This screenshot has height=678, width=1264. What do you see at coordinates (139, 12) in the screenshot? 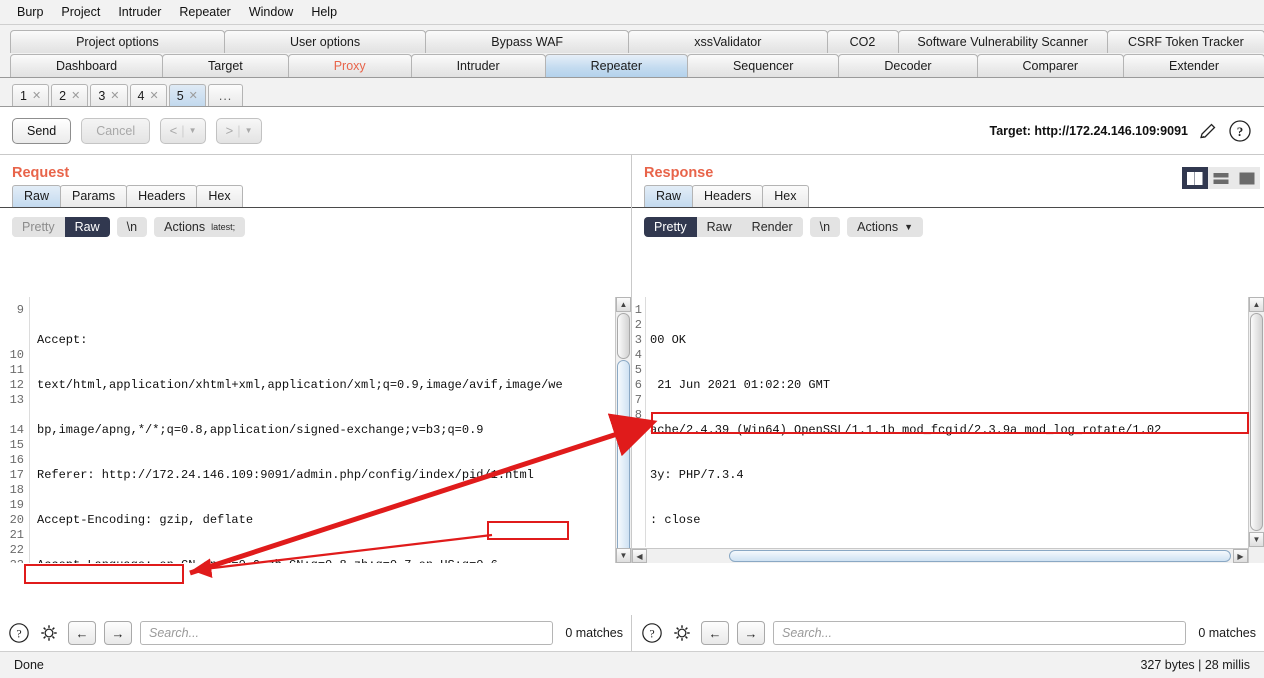
I see `menu-item-intruder: Intruder` at bounding box center [139, 12].